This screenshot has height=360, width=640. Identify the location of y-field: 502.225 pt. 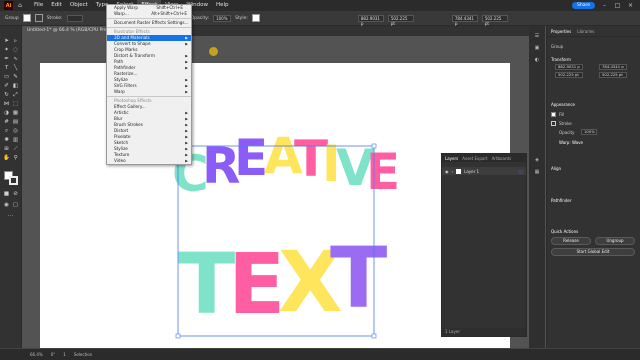
(400, 20).